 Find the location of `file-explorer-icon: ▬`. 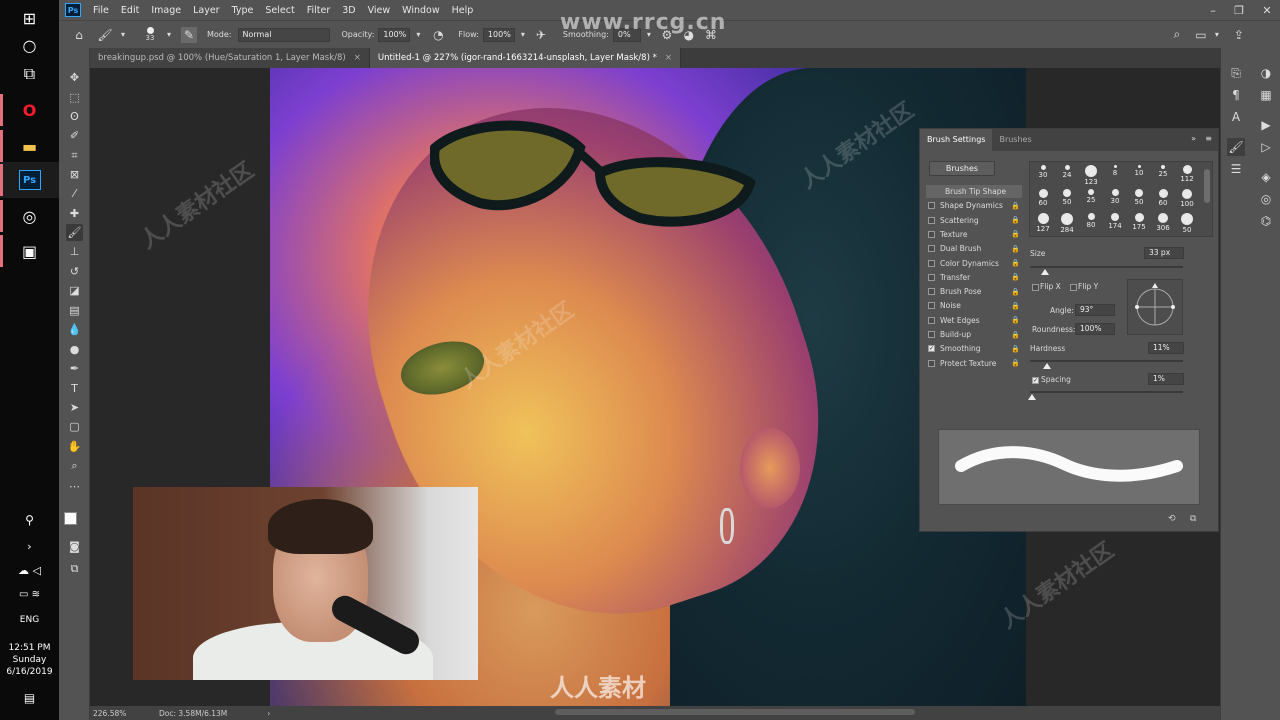

file-explorer-icon: ▬ is located at coordinates (29, 146).